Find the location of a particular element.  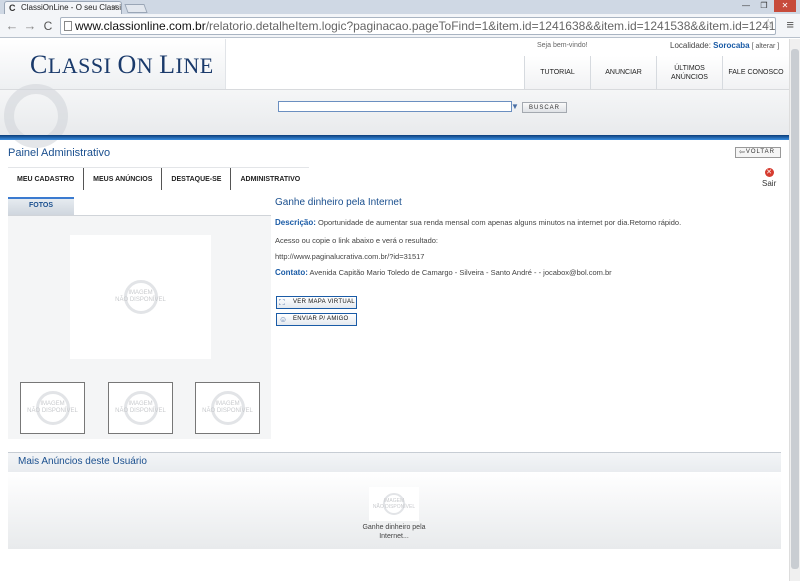

header-divider is located at coordinates (400, 137).